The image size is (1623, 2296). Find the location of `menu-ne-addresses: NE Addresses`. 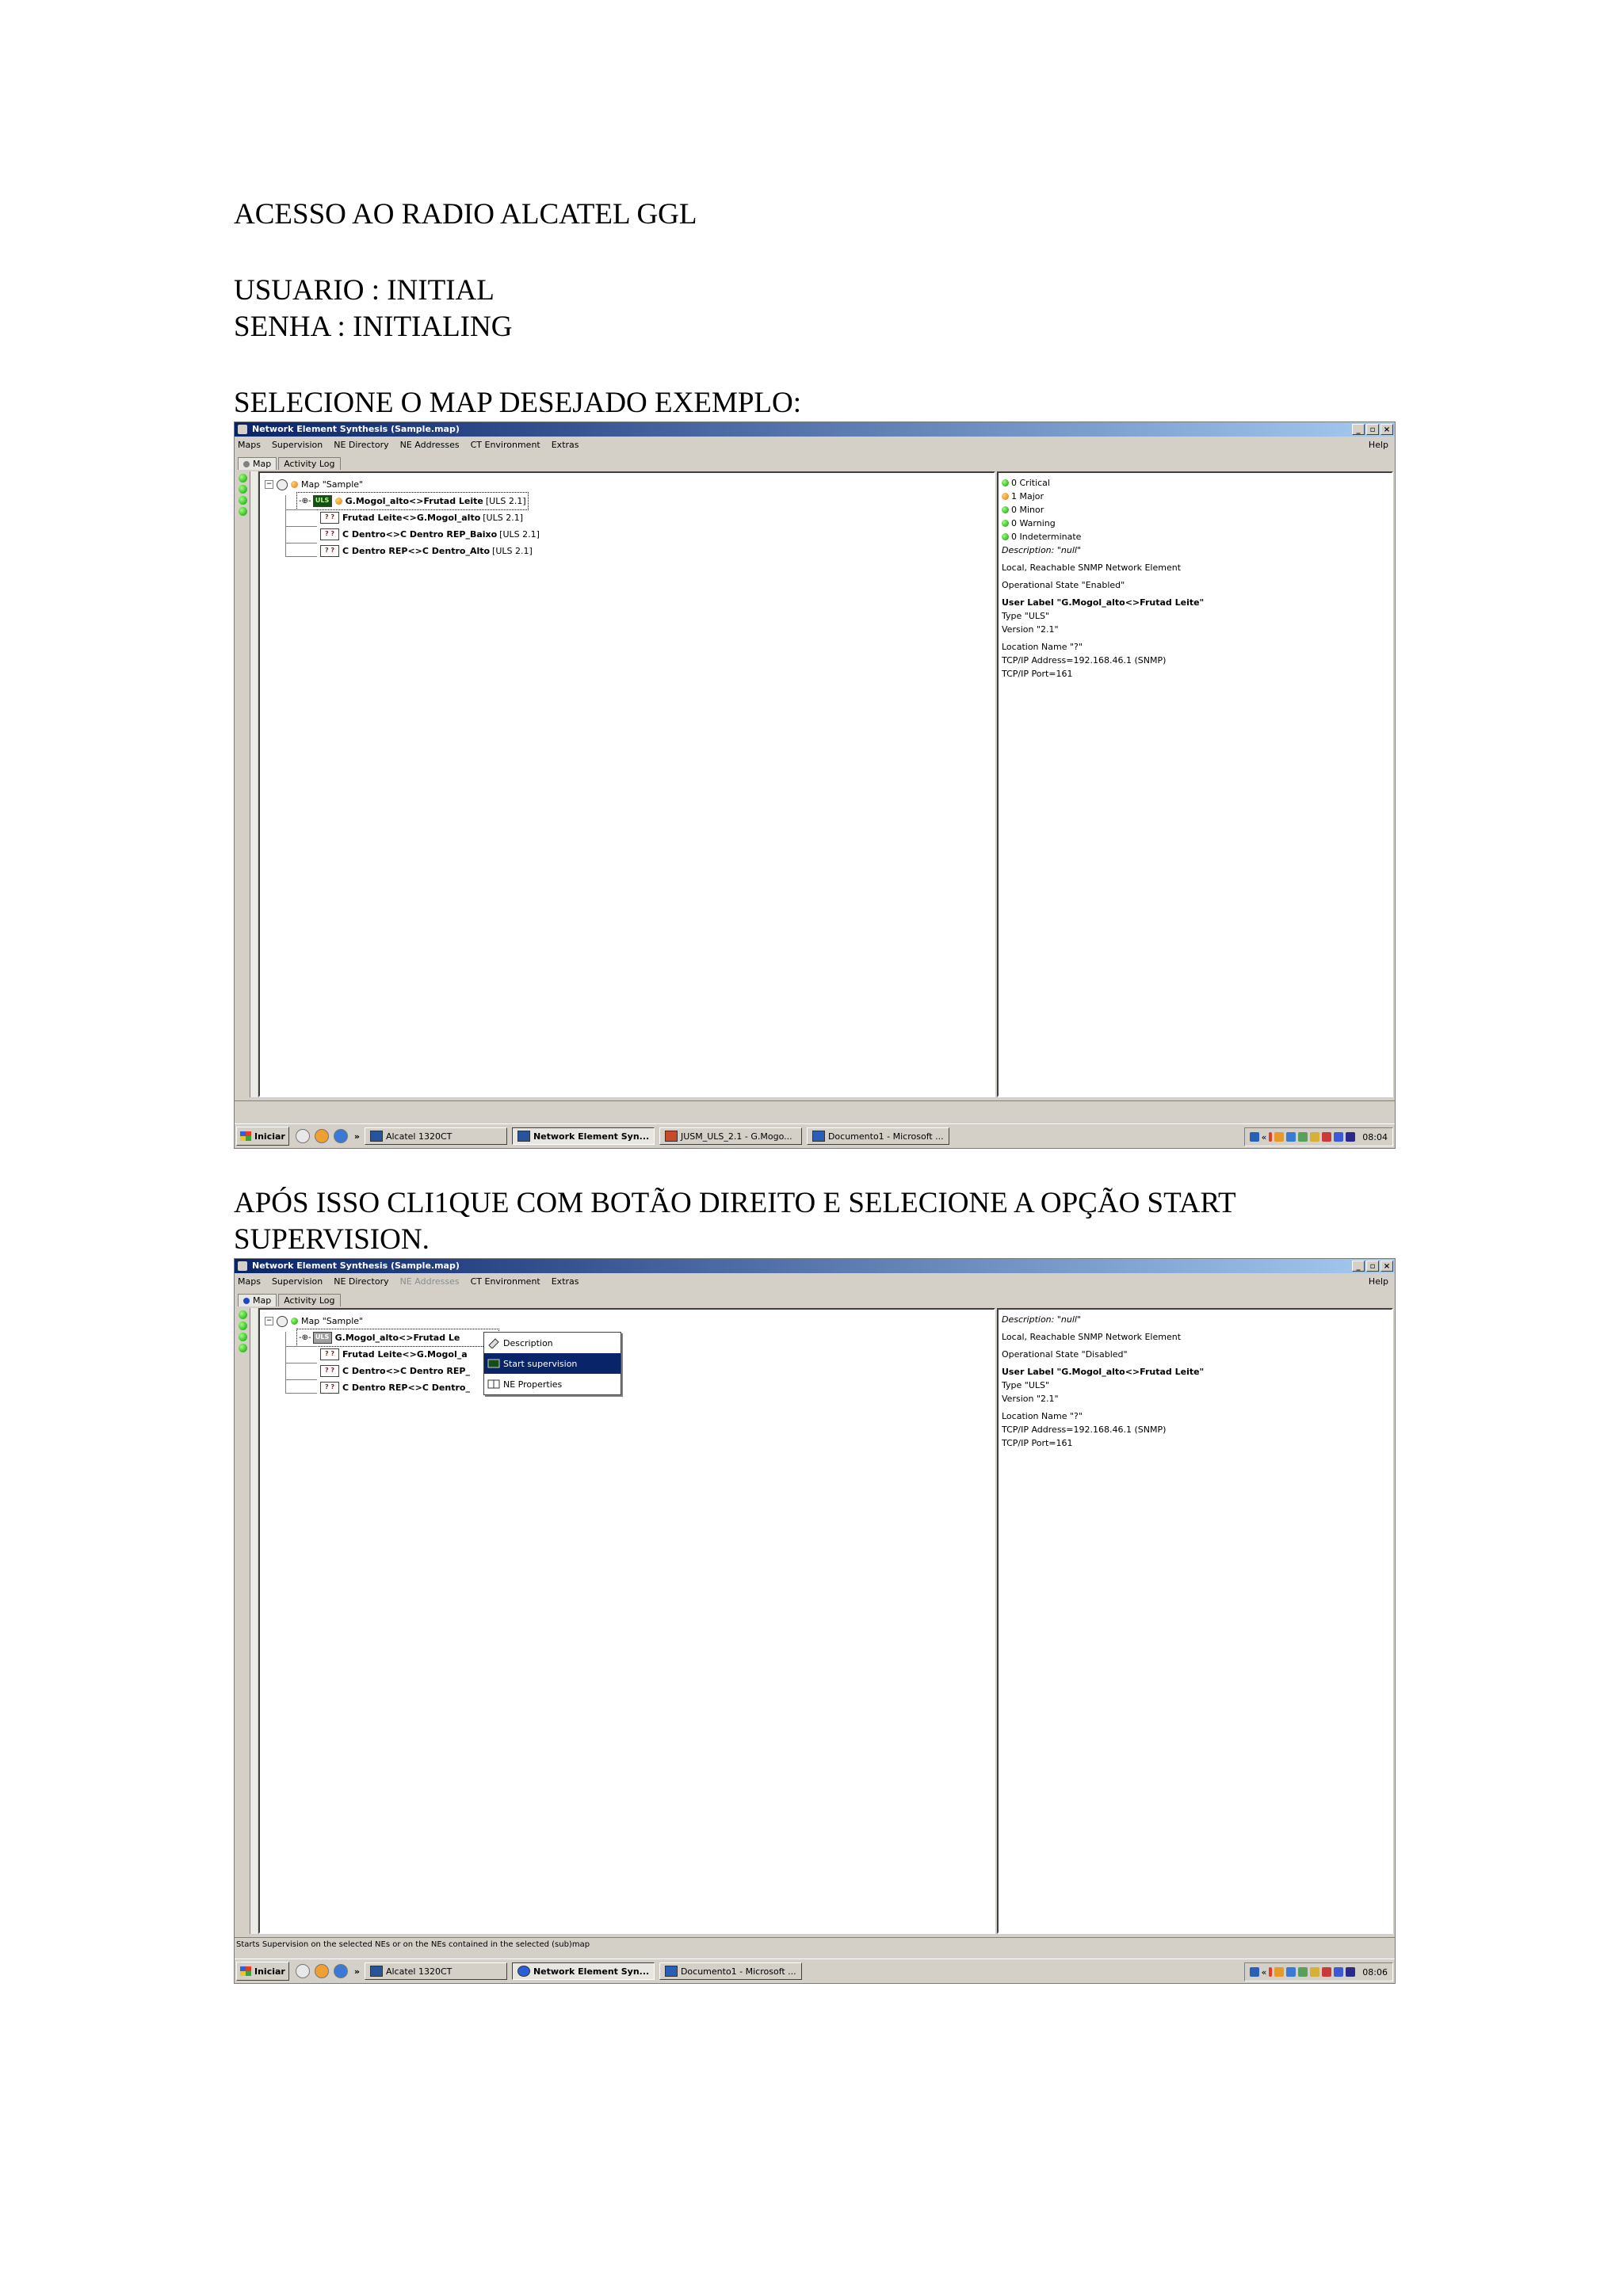

menu-ne-addresses: NE Addresses is located at coordinates (430, 445).